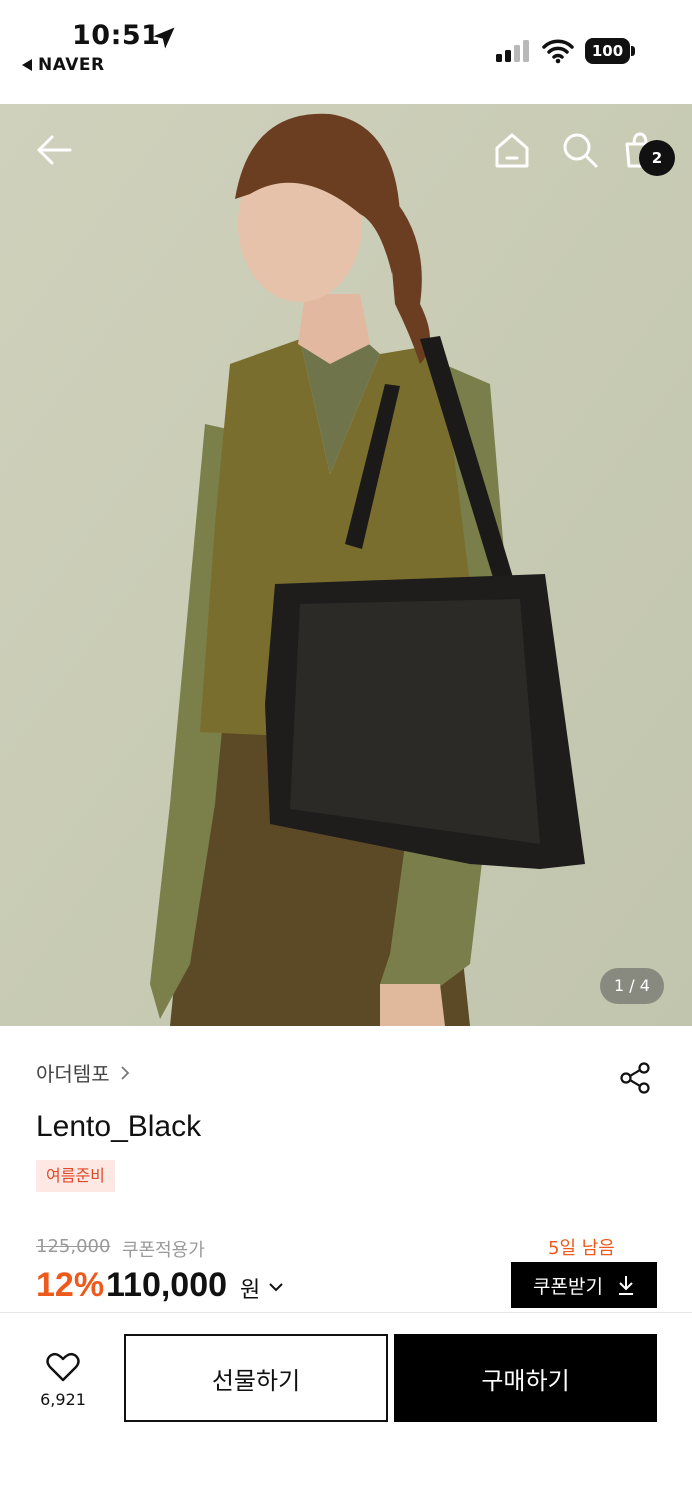 This screenshot has height=1500, width=692. What do you see at coordinates (625, 1285) in the screenshot?
I see `download-icon` at bounding box center [625, 1285].